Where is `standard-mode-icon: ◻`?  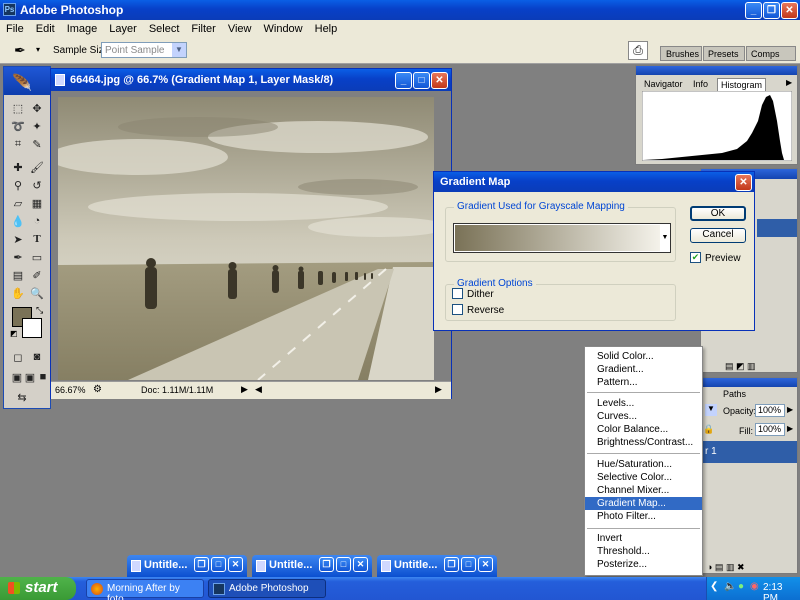
standard-mode-icon: ◻ is located at coordinates (18, 357).